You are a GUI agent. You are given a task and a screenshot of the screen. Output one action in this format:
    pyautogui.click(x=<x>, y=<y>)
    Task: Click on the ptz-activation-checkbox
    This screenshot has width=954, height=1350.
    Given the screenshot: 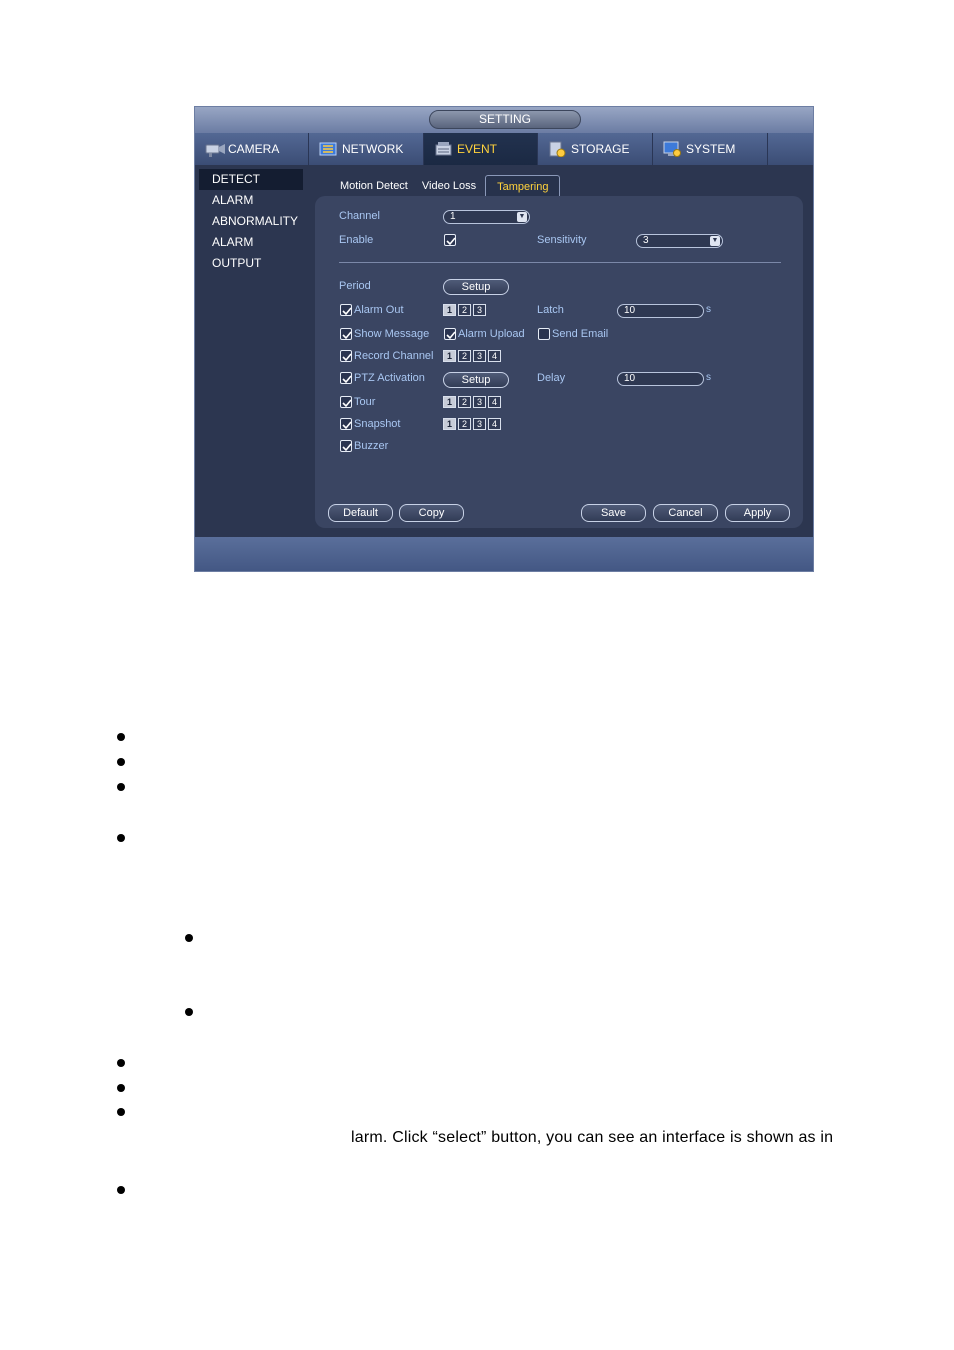 What is the action you would take?
    pyautogui.click(x=346, y=378)
    